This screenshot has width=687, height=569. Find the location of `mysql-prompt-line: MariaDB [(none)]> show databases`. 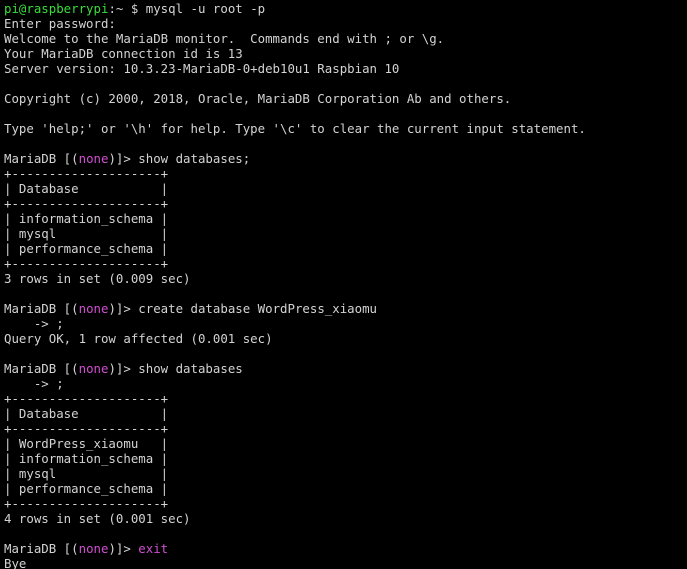

mysql-prompt-line: MariaDB [(none)]> show databases is located at coordinates (345, 368).